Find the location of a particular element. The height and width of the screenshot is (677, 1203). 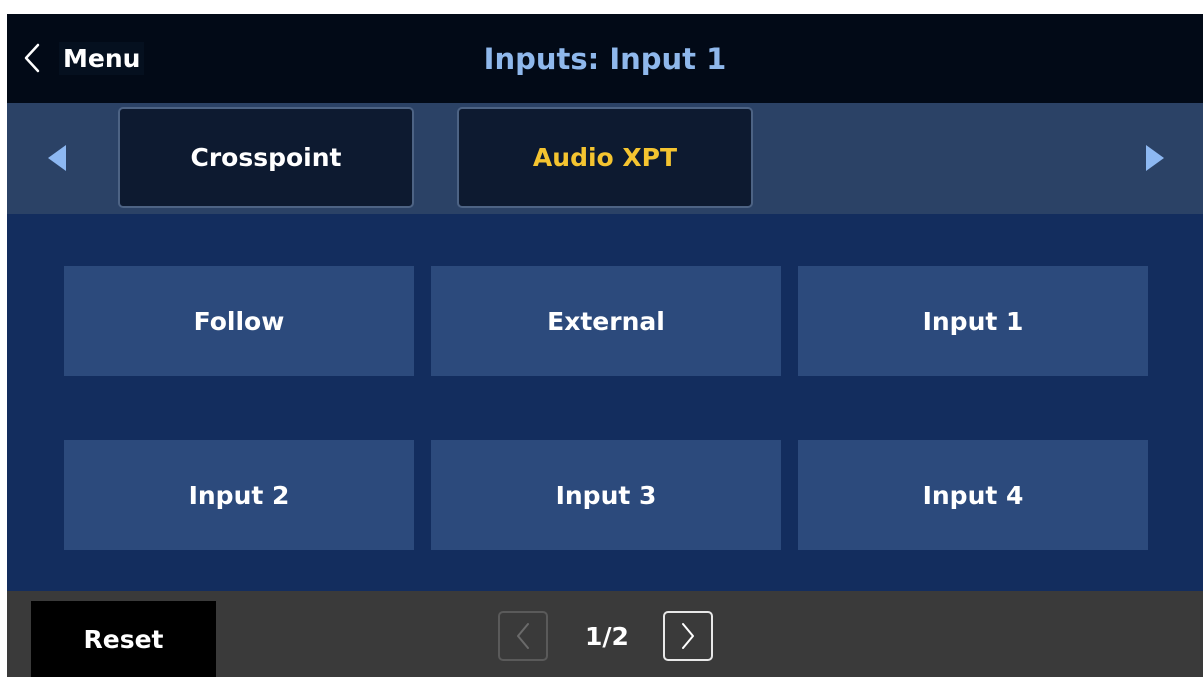

next-page-button is located at coordinates (688, 636).